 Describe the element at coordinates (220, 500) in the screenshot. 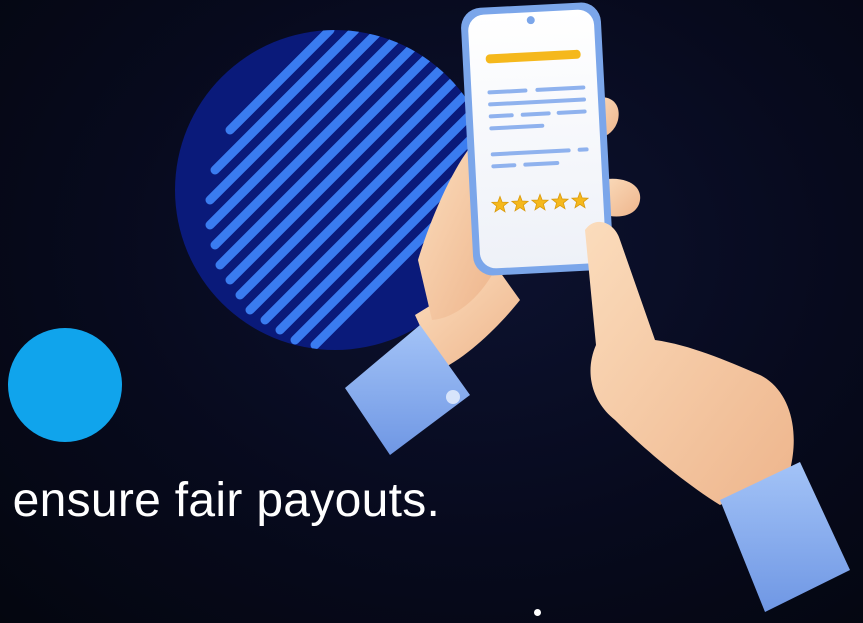

I see `caption-text: l ensure fair payouts.` at that location.